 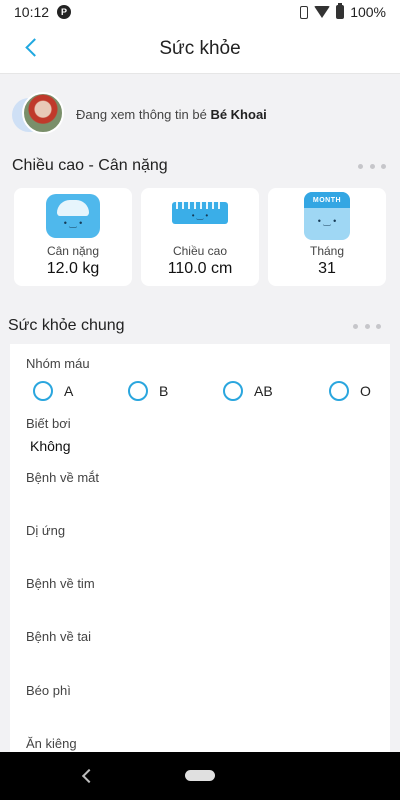 I want to click on status-bar: 10:12 P 100%, so click(x=200, y=12).